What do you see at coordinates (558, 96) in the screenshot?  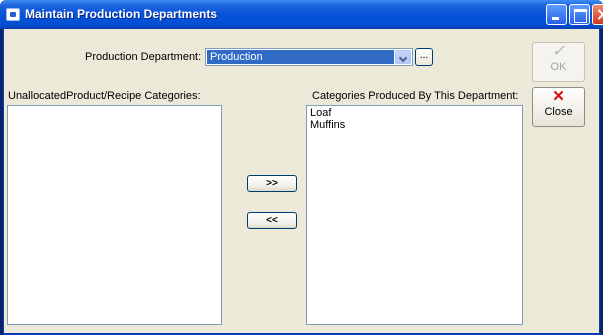 I see `red-x-icon: ✕` at bounding box center [558, 96].